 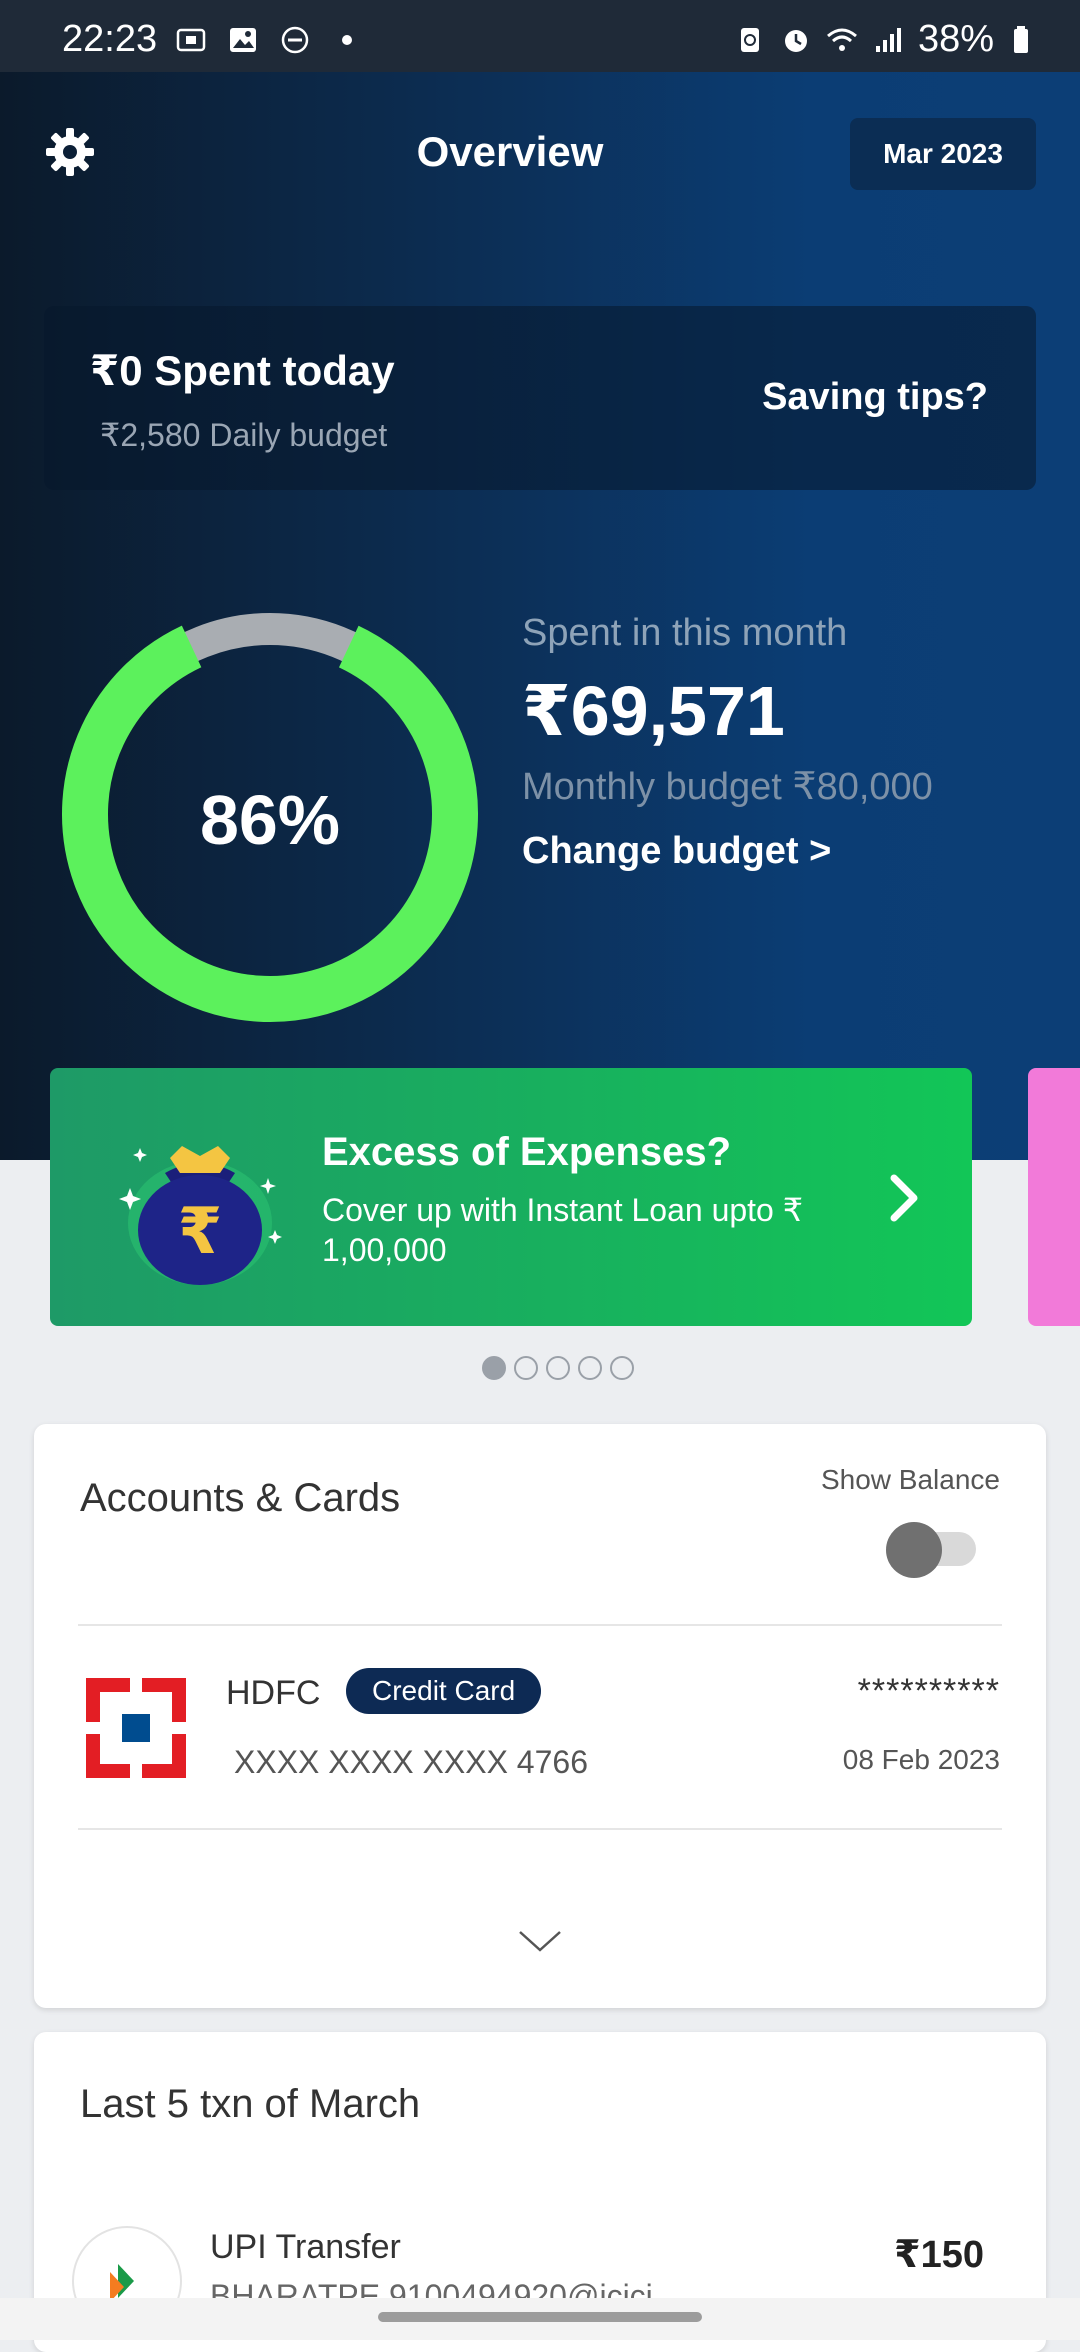 I want to click on toggle-knob, so click(x=914, y=1550).